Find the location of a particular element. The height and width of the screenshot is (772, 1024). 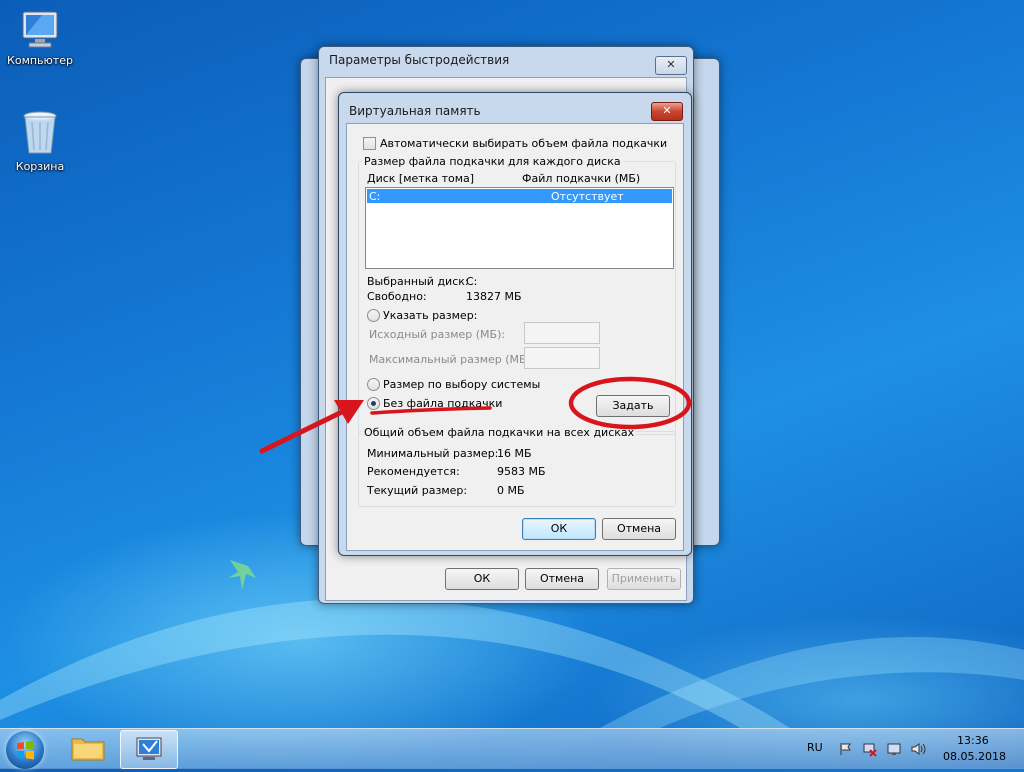

clock-date: 08.05.2018 is located at coordinates (974, 756).